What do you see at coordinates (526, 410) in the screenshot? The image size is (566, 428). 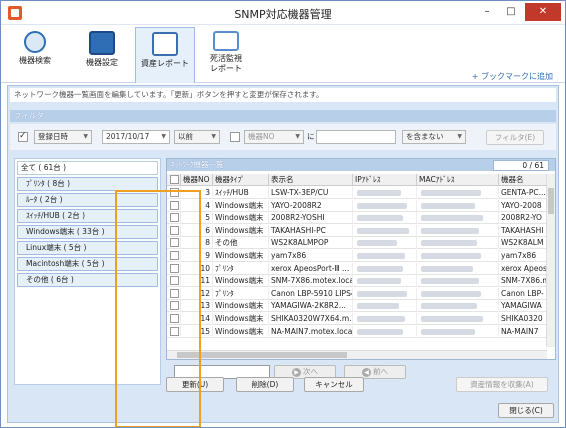 I see `close-button: 閉じる(C)` at bounding box center [526, 410].